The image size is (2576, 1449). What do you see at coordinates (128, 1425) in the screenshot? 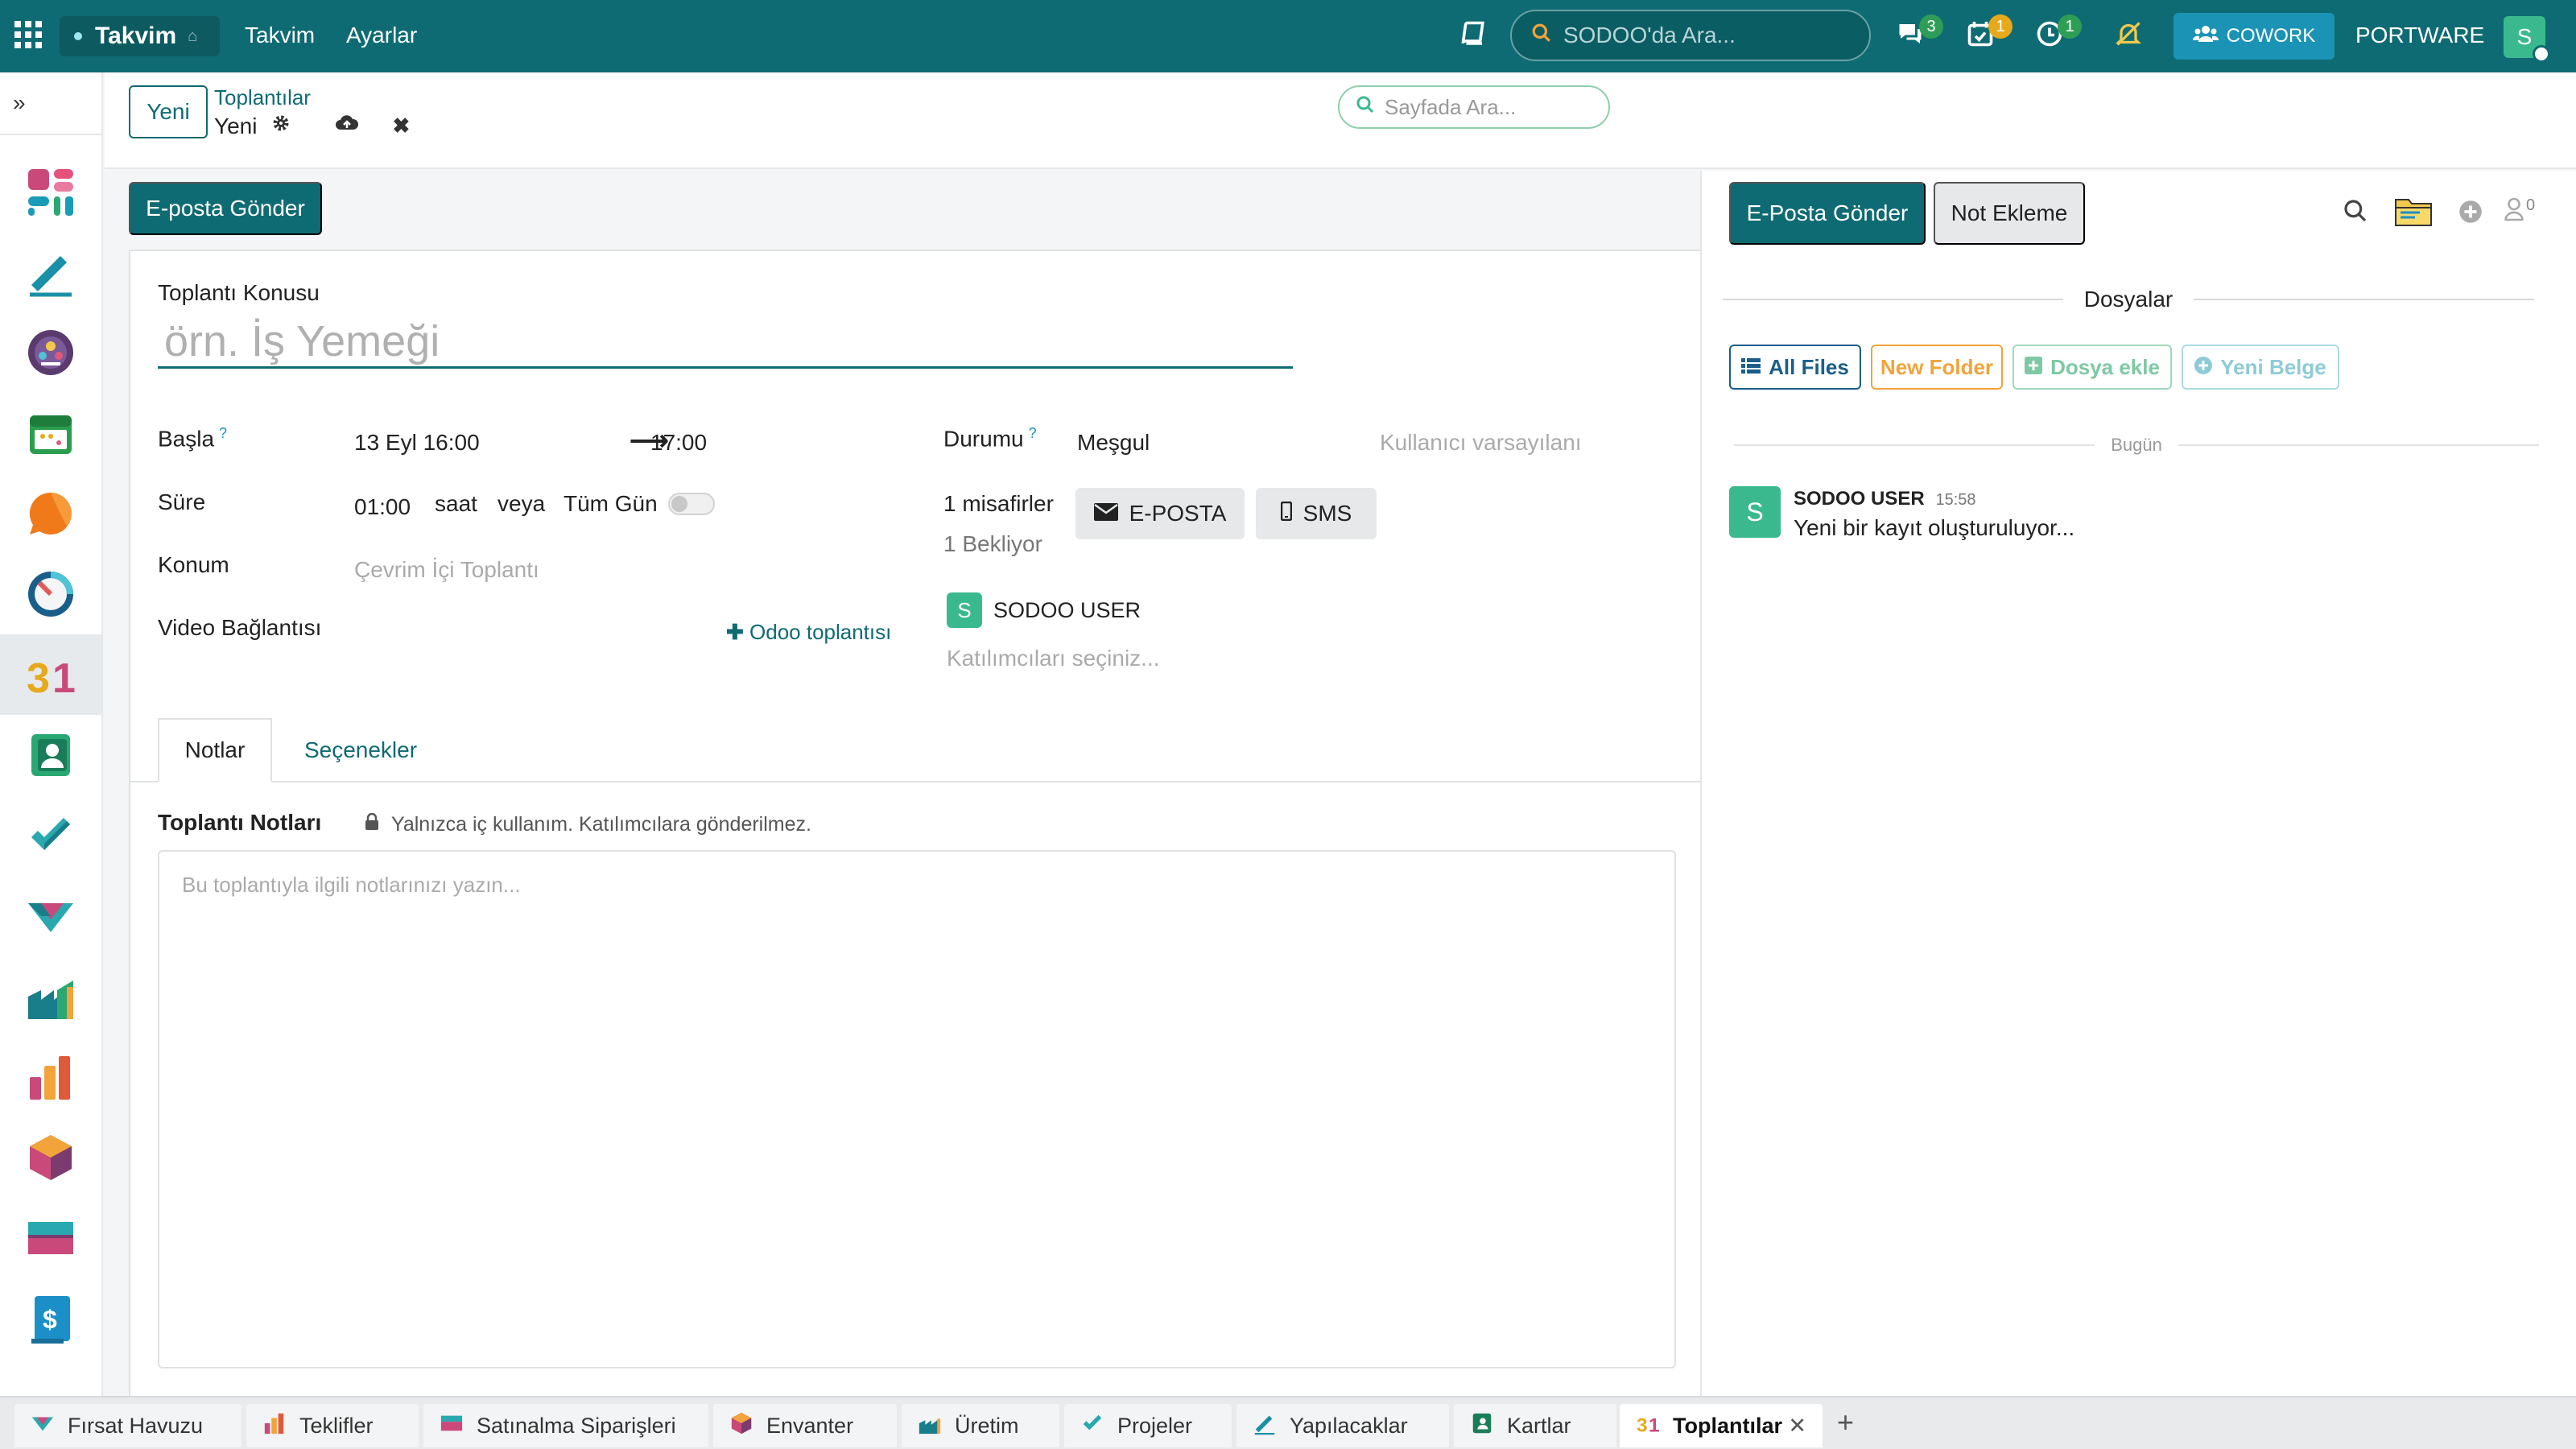
I see `bottom-tab-pipeline: Fırsat Havuzu` at bounding box center [128, 1425].